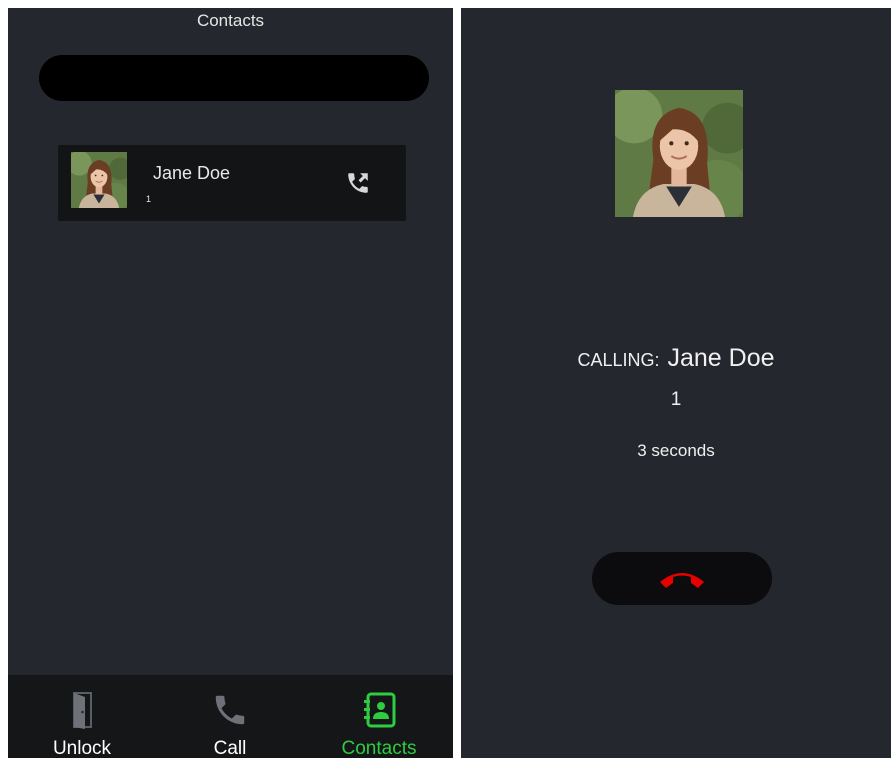  Describe the element at coordinates (676, 450) in the screenshot. I see `call-duration: 3 seconds` at that location.